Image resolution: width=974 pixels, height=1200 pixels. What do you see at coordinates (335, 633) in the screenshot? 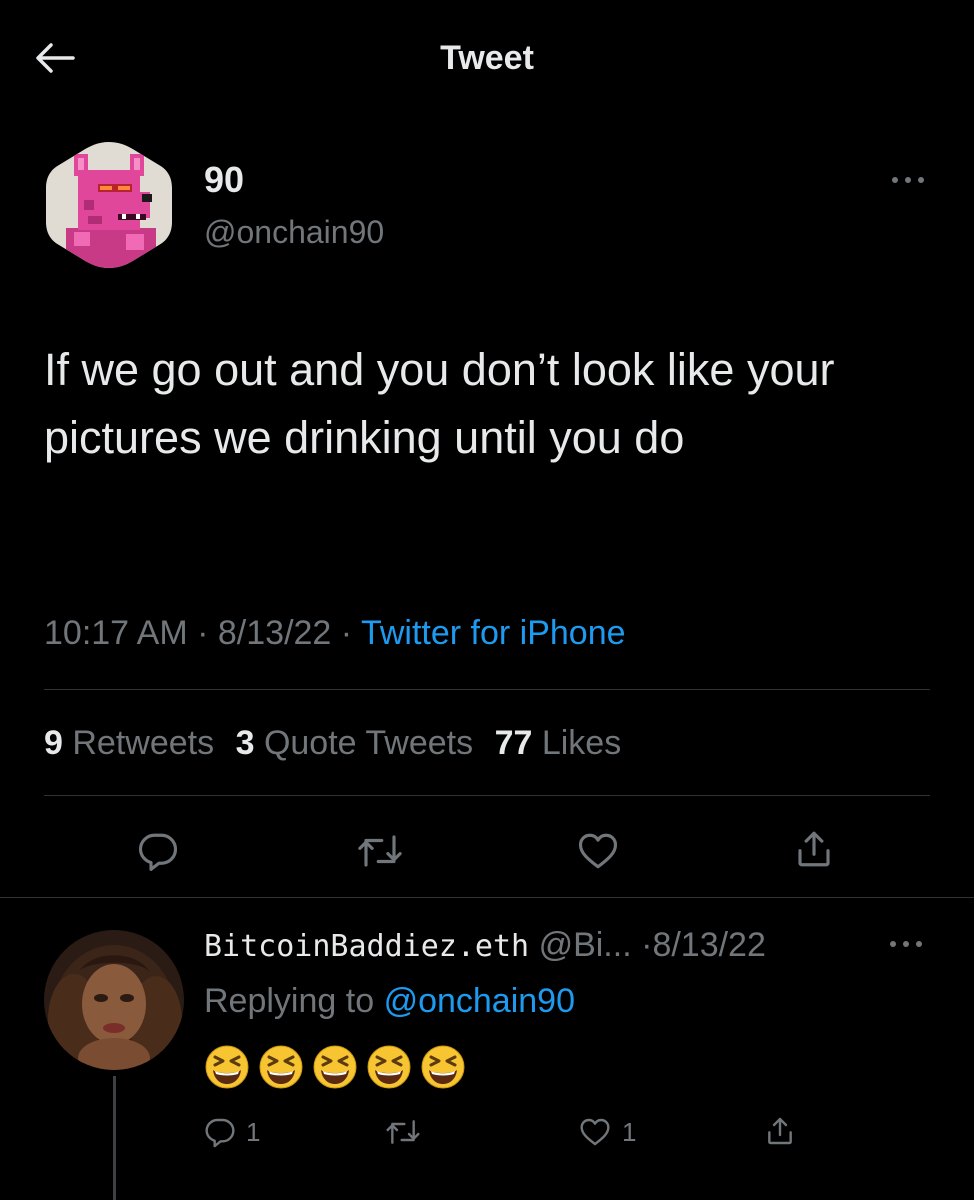
I see `tweet-meta: 10:17 AM · 8/13/22 · Twitter for iPhone` at bounding box center [335, 633].